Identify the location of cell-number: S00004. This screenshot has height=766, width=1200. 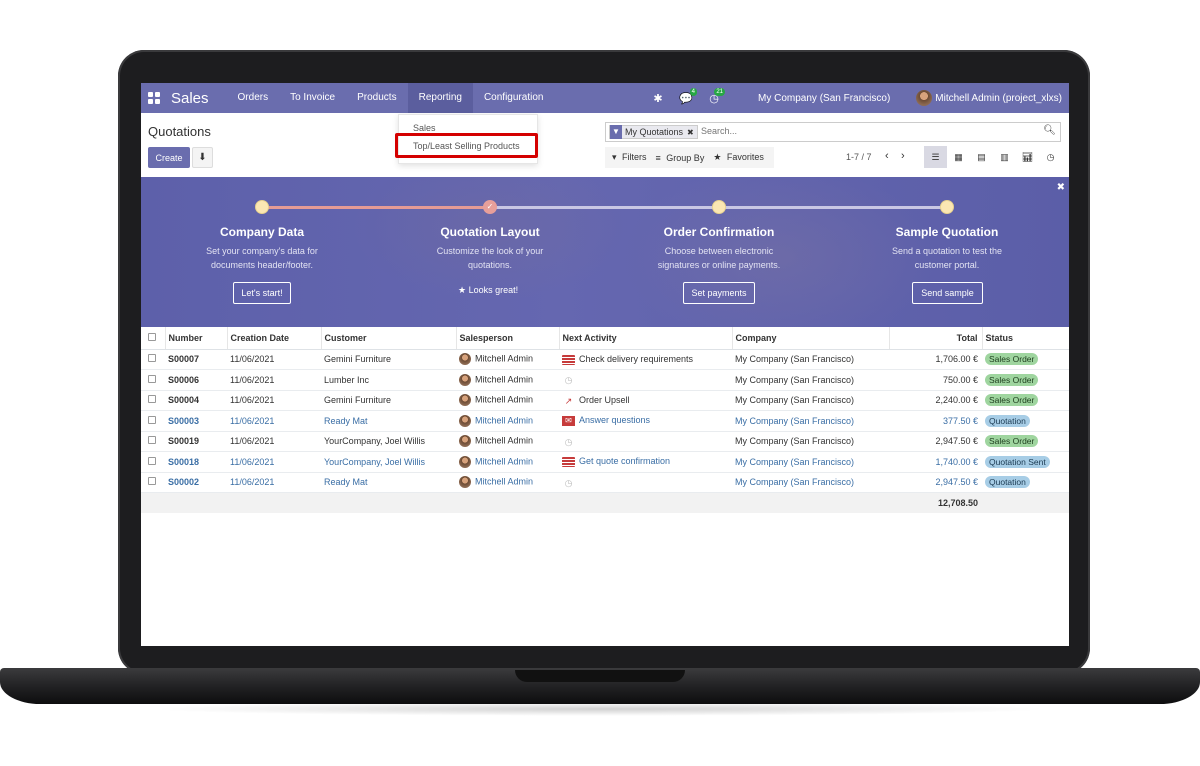
(196, 400).